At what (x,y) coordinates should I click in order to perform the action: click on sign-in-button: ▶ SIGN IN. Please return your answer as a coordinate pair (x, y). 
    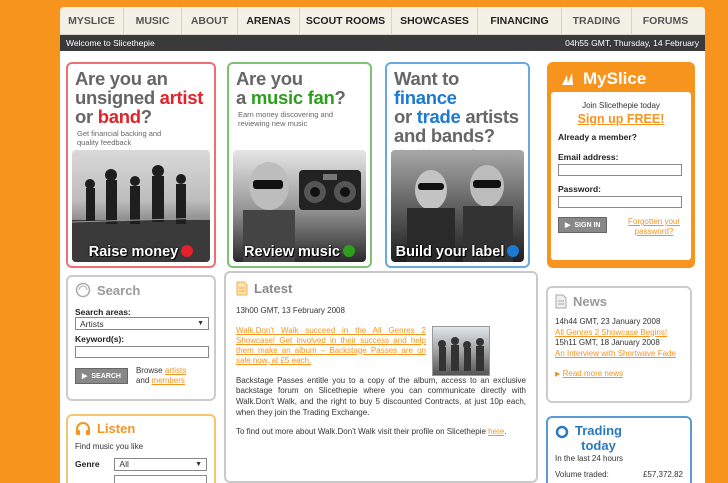
    Looking at the image, I should click on (583, 225).